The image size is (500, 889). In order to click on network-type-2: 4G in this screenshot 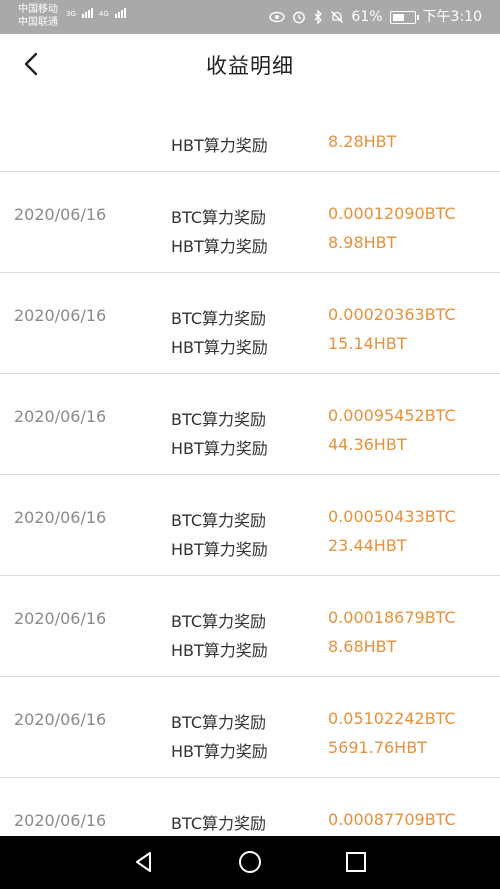, I will do `click(103, 14)`.